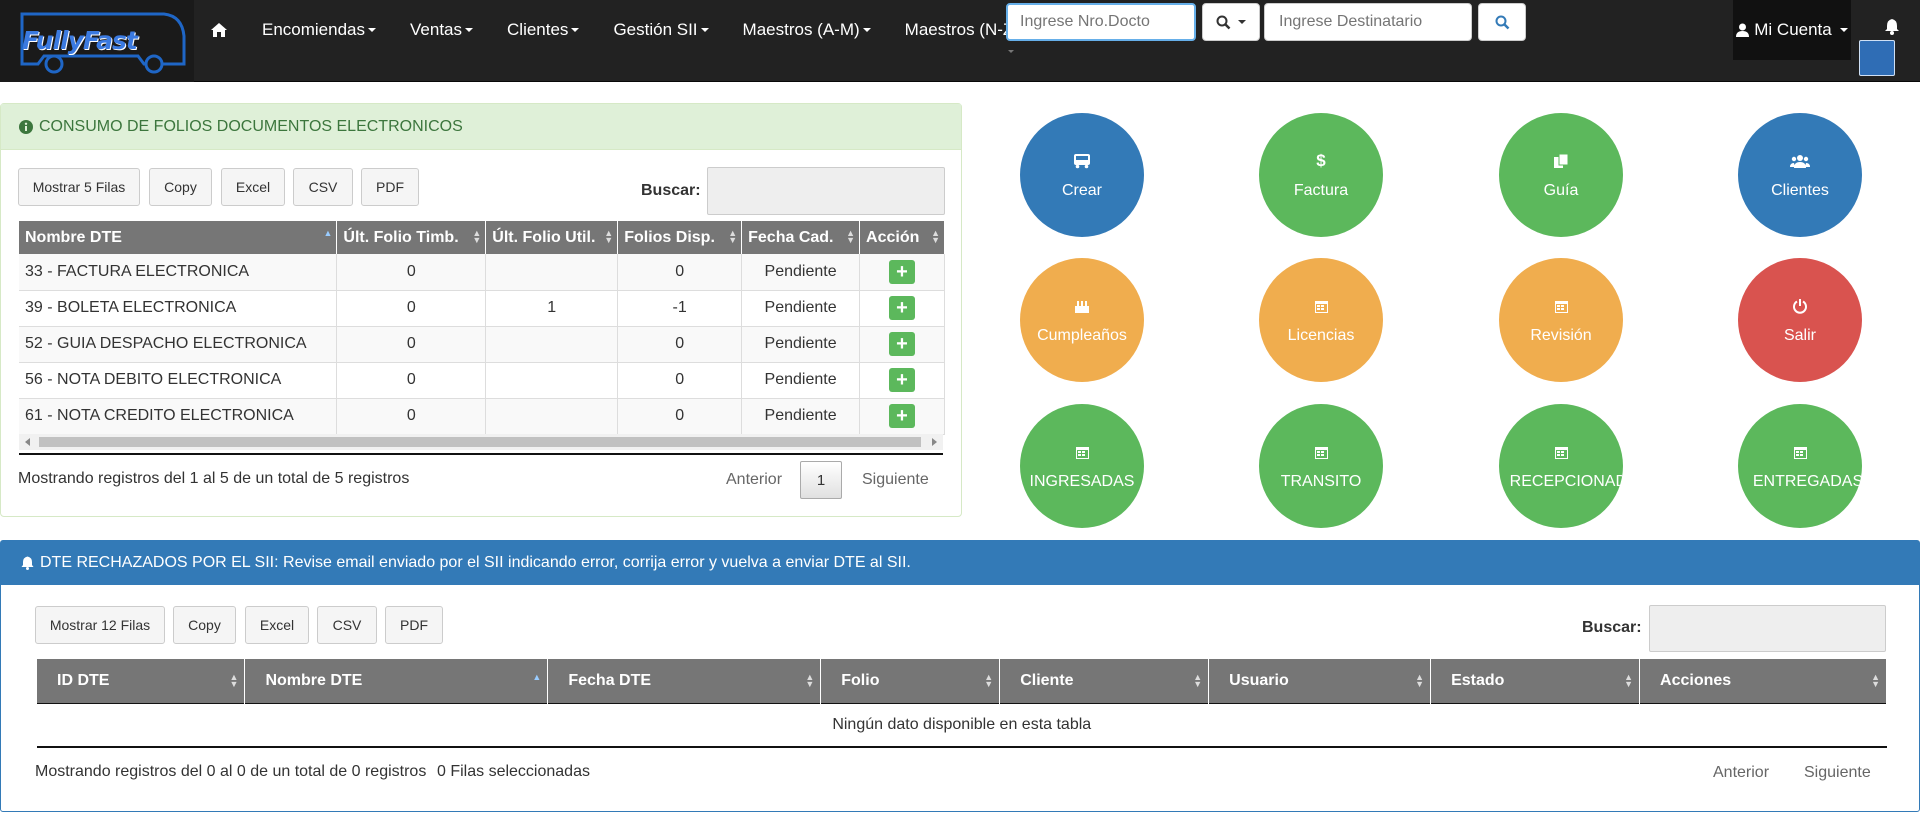  Describe the element at coordinates (1892, 28) in the screenshot. I see `notifications-bell-icon` at that location.